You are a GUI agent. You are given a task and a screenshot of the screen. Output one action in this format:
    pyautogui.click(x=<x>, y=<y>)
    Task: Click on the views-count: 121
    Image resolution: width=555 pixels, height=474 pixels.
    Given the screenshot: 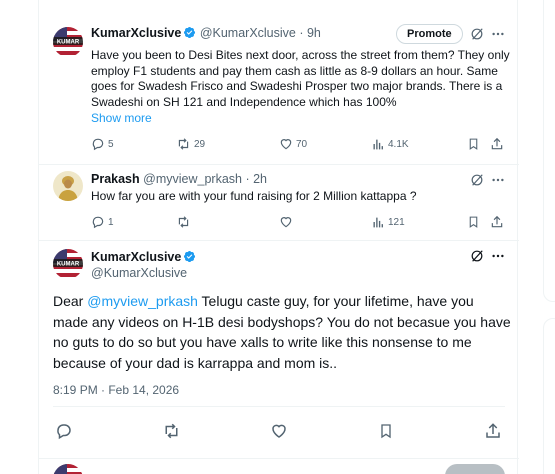 What is the action you would take?
    pyautogui.click(x=396, y=222)
    